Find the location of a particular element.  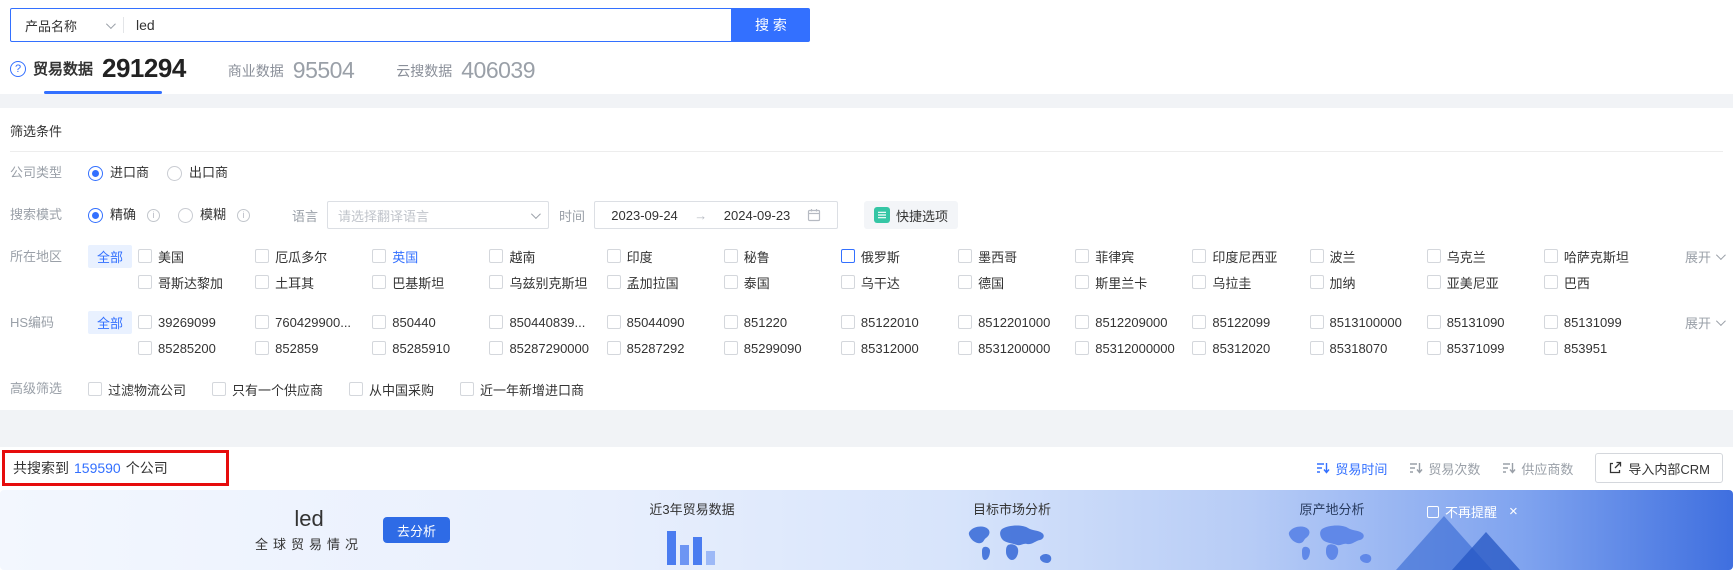

hs-checkbox-item: 85131090 is located at coordinates (1485, 322).